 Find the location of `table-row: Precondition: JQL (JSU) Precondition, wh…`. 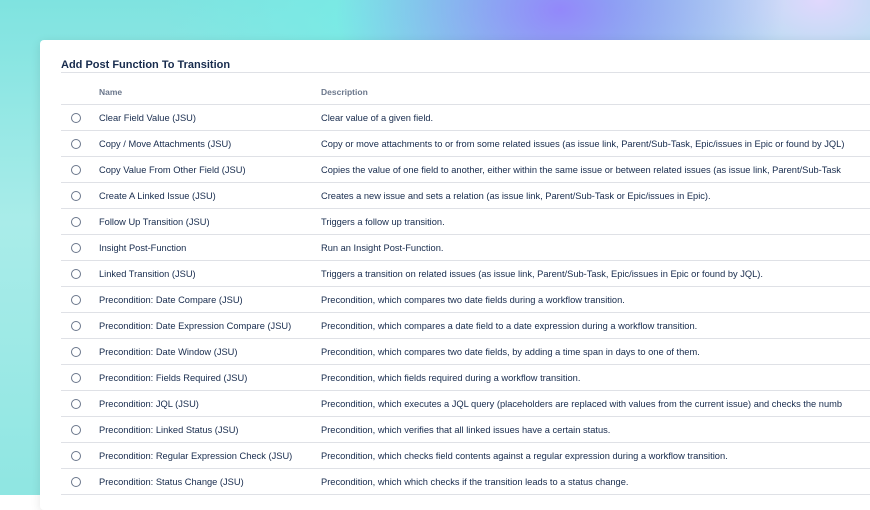

table-row: Precondition: JQL (JSU) Precondition, wh… is located at coordinates (465, 403).